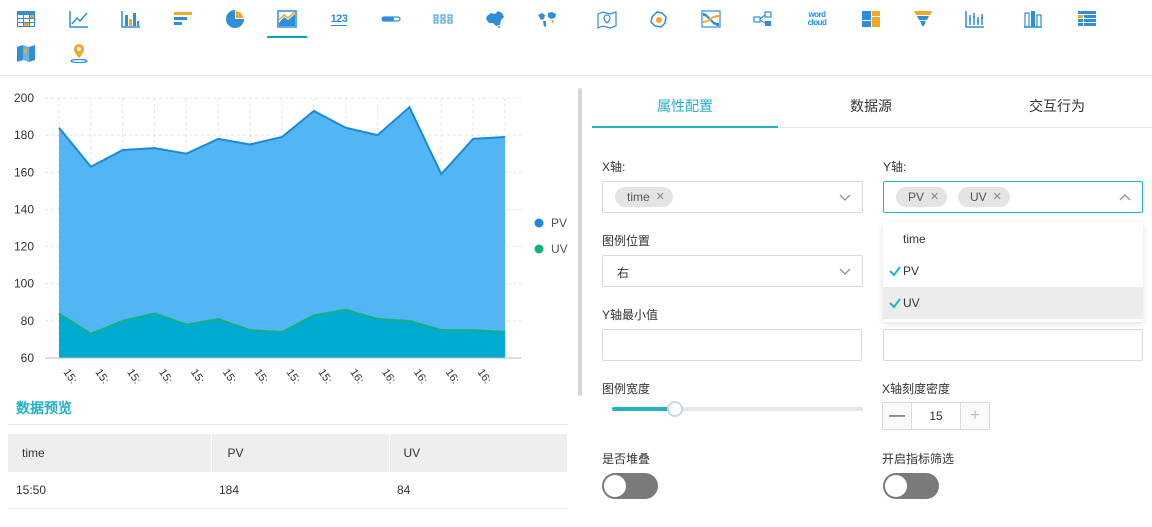 The image size is (1152, 527). Describe the element at coordinates (44, 408) in the screenshot. I see `data-preview-title: 数据预览` at that location.